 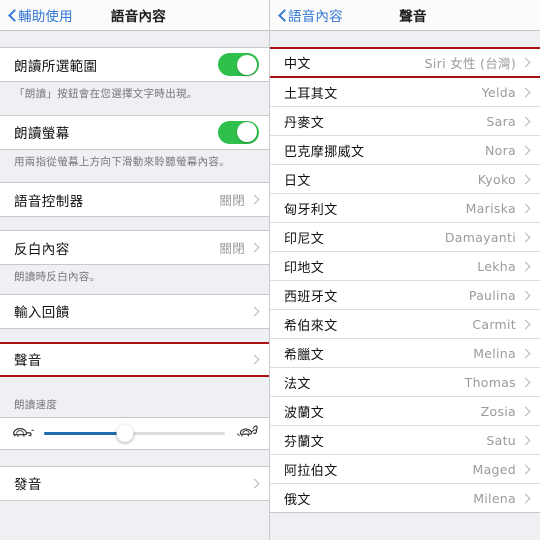 What do you see at coordinates (405, 410) in the screenshot?
I see `voice-row: 波蘭文 Zosia` at bounding box center [405, 410].